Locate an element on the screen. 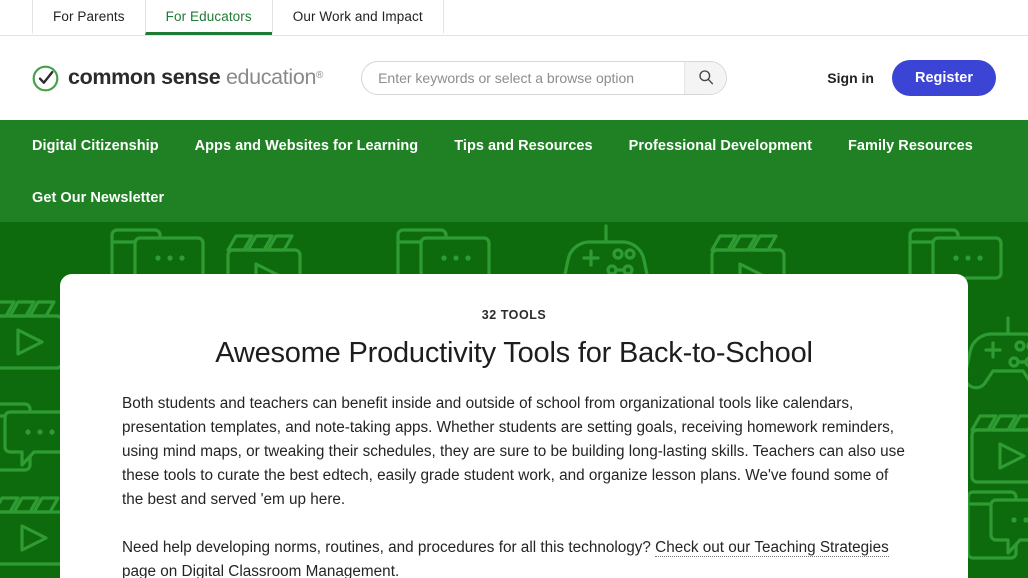 The image size is (1028, 578). nav-item-professional-development: Professional Development is located at coordinates (720, 146).